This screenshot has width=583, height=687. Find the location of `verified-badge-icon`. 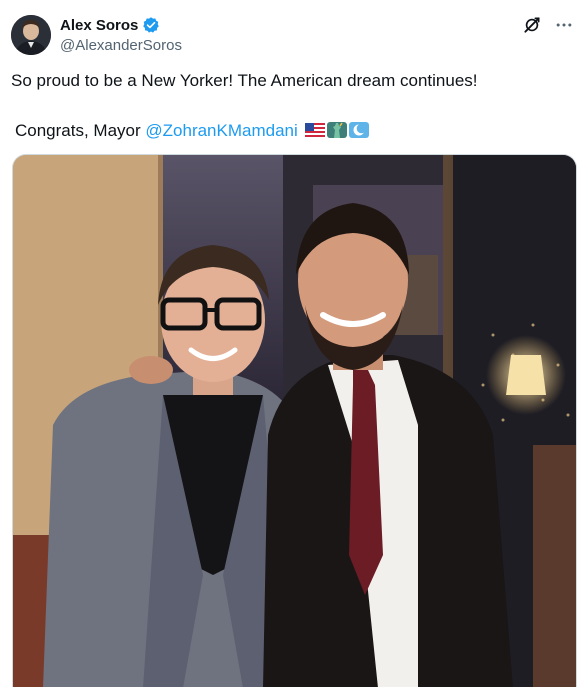

verified-badge-icon is located at coordinates (151, 25).